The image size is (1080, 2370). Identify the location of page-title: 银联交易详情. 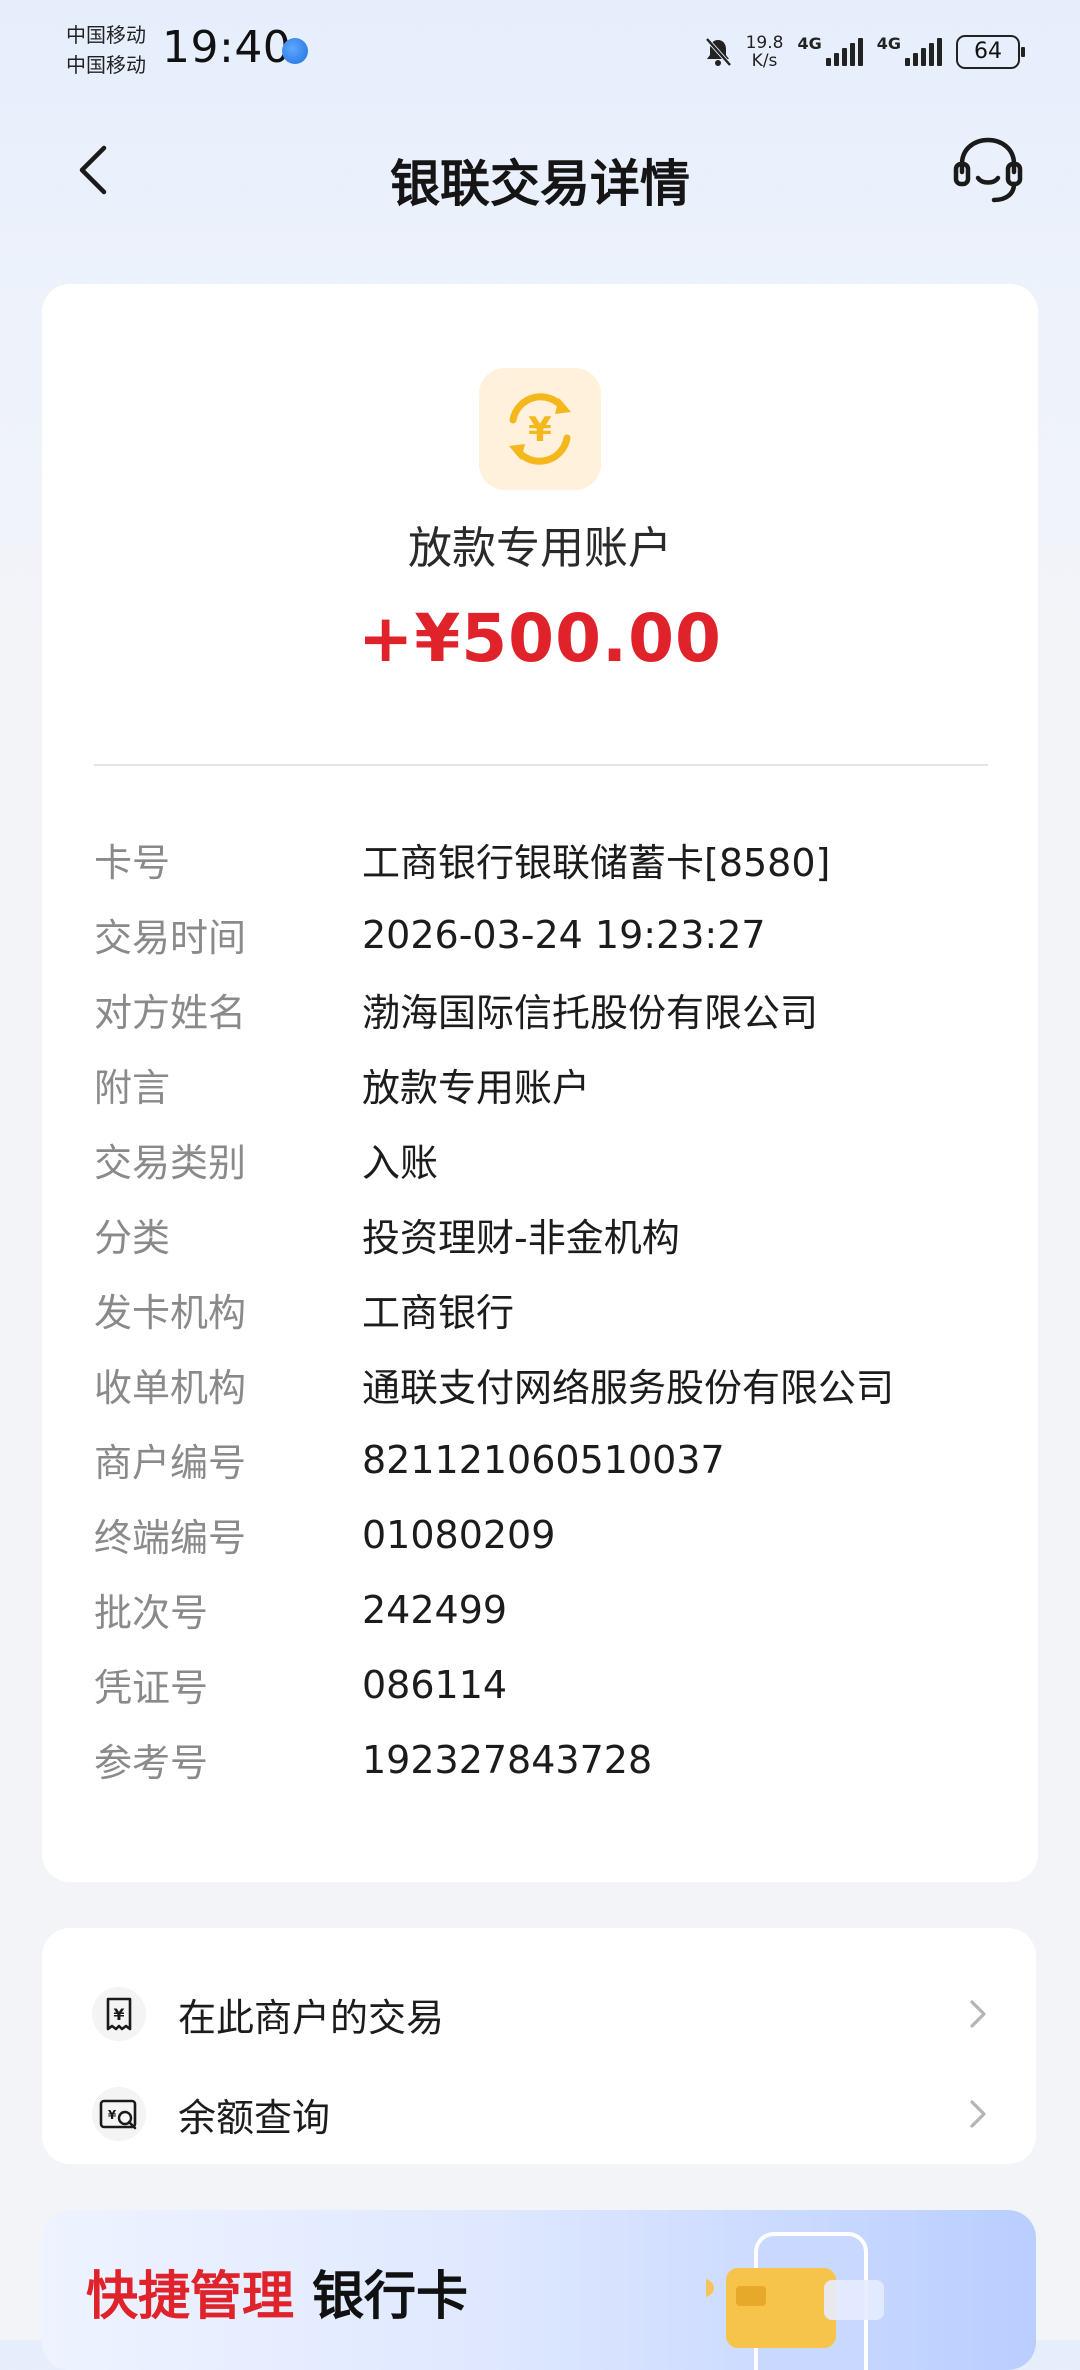
(540, 184).